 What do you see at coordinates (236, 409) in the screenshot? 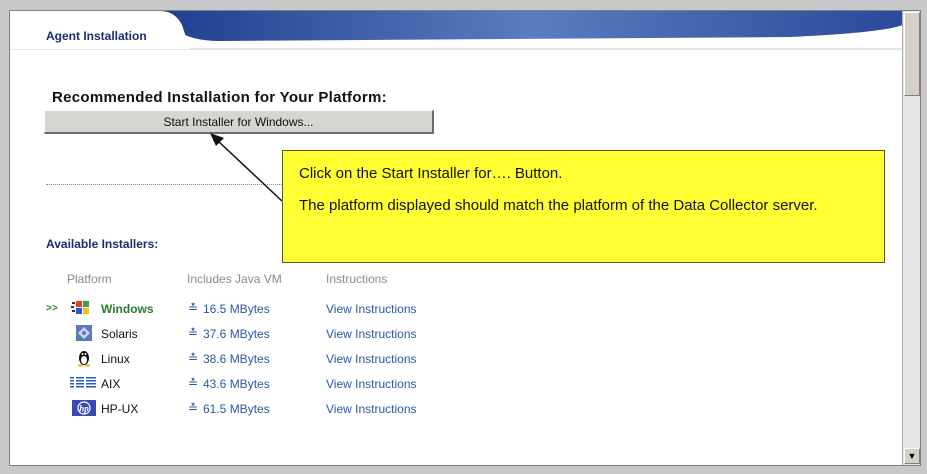
I see `download-size-link: 61.5 MBytes` at bounding box center [236, 409].